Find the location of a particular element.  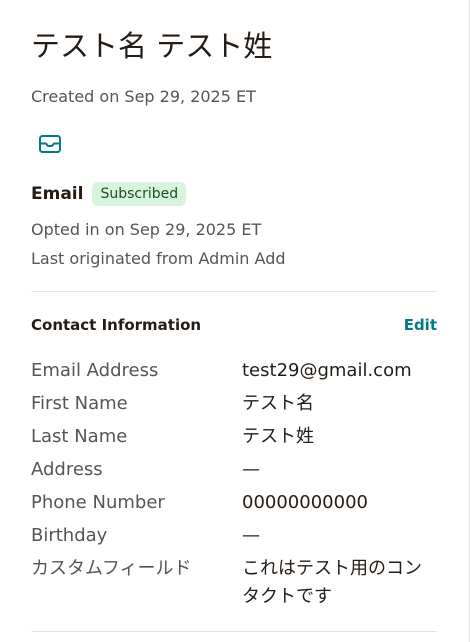

subscribed-badge: Subscribed is located at coordinates (139, 194).